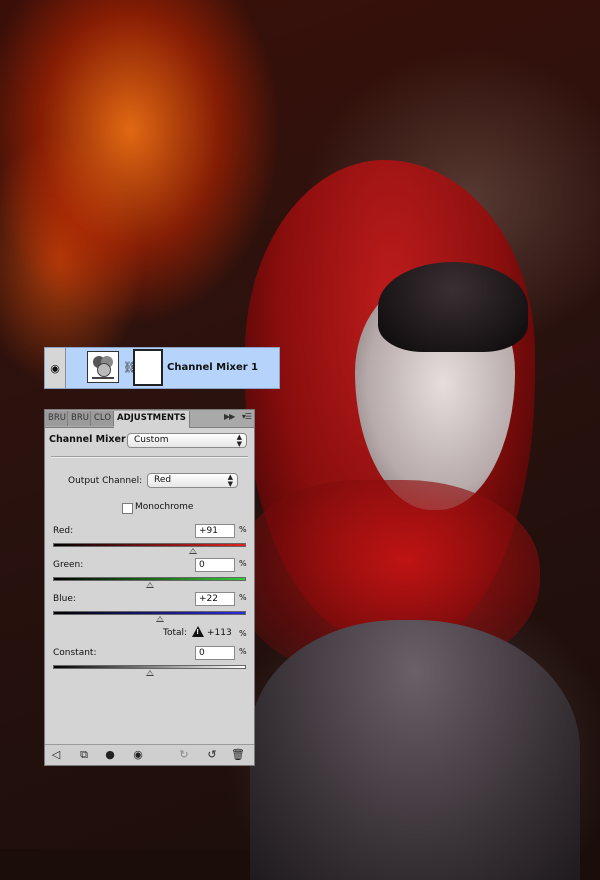 The height and width of the screenshot is (880, 600). Describe the element at coordinates (229, 416) in the screenshot. I see `double-arrow-icon: ▶▶` at that location.